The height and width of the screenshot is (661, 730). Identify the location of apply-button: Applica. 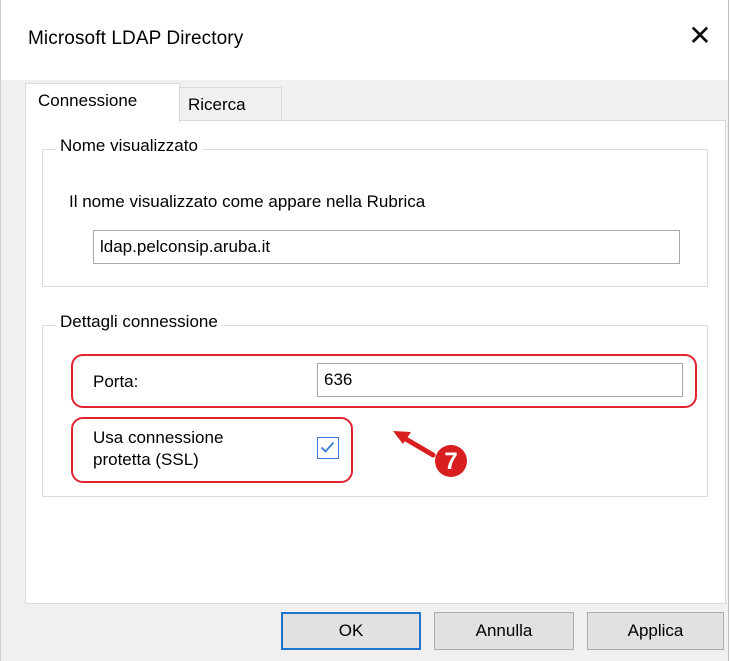
(655, 631).